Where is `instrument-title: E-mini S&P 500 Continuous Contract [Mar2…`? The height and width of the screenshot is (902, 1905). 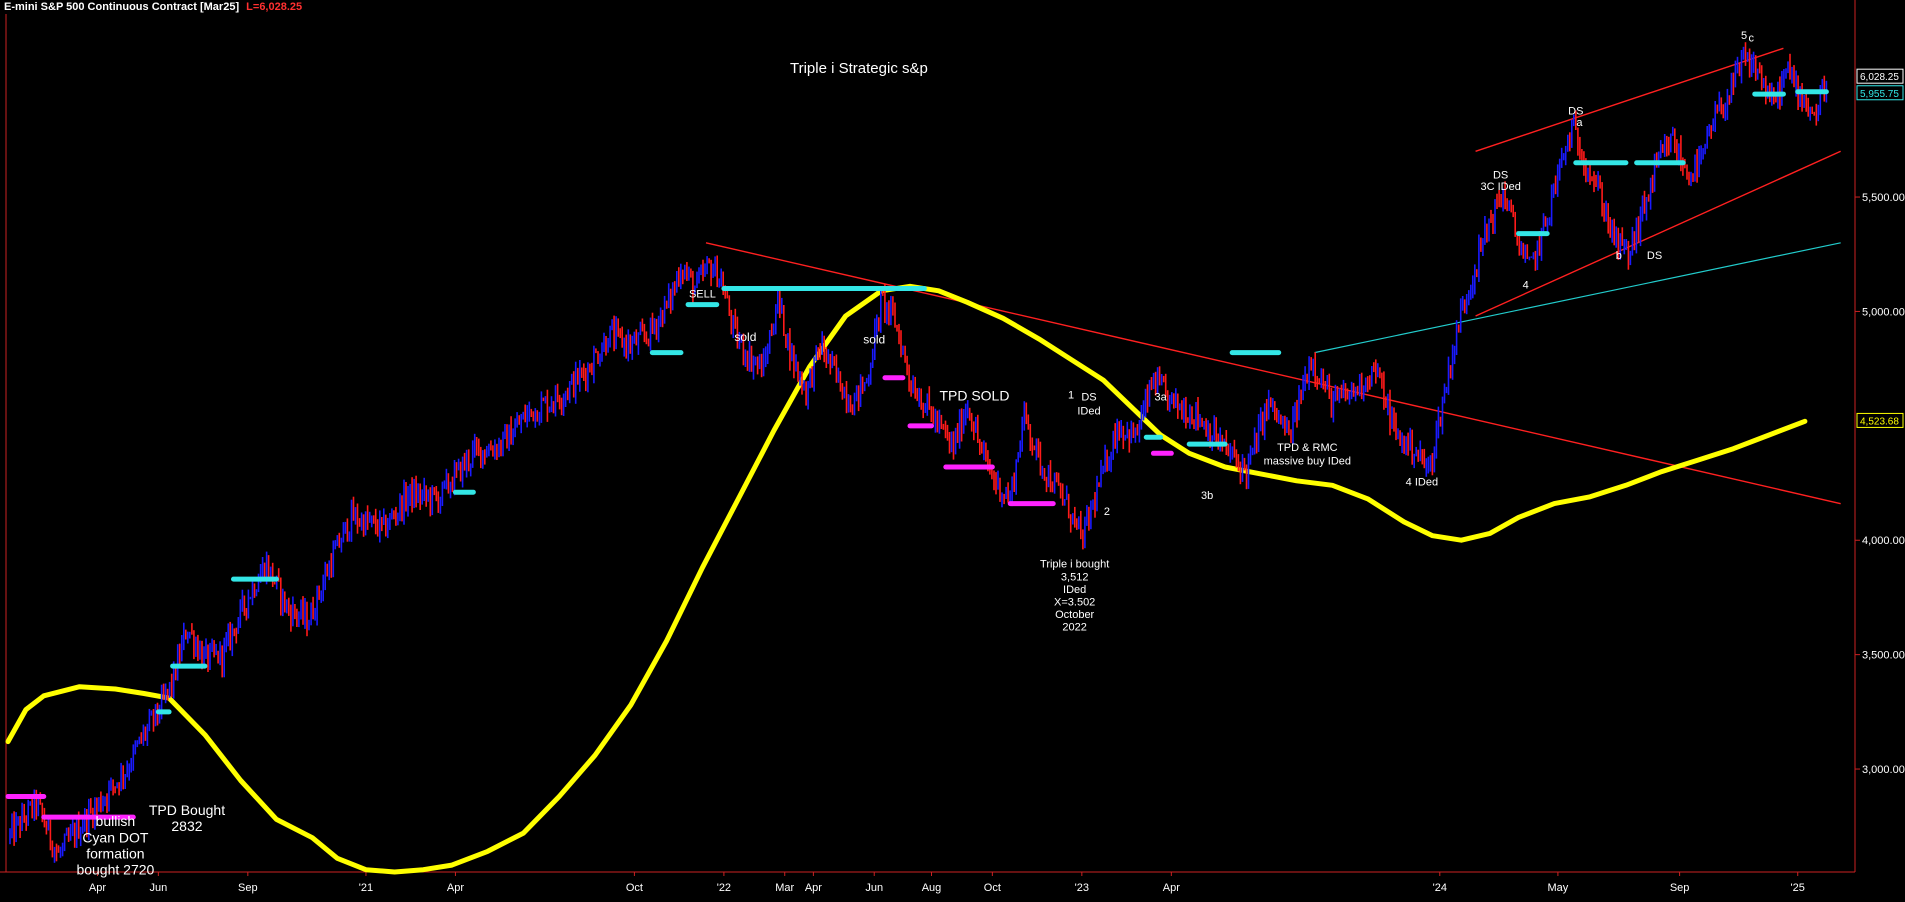
instrument-title: E-mini S&P 500 Continuous Contract [Mar2… is located at coordinates (153, 7).